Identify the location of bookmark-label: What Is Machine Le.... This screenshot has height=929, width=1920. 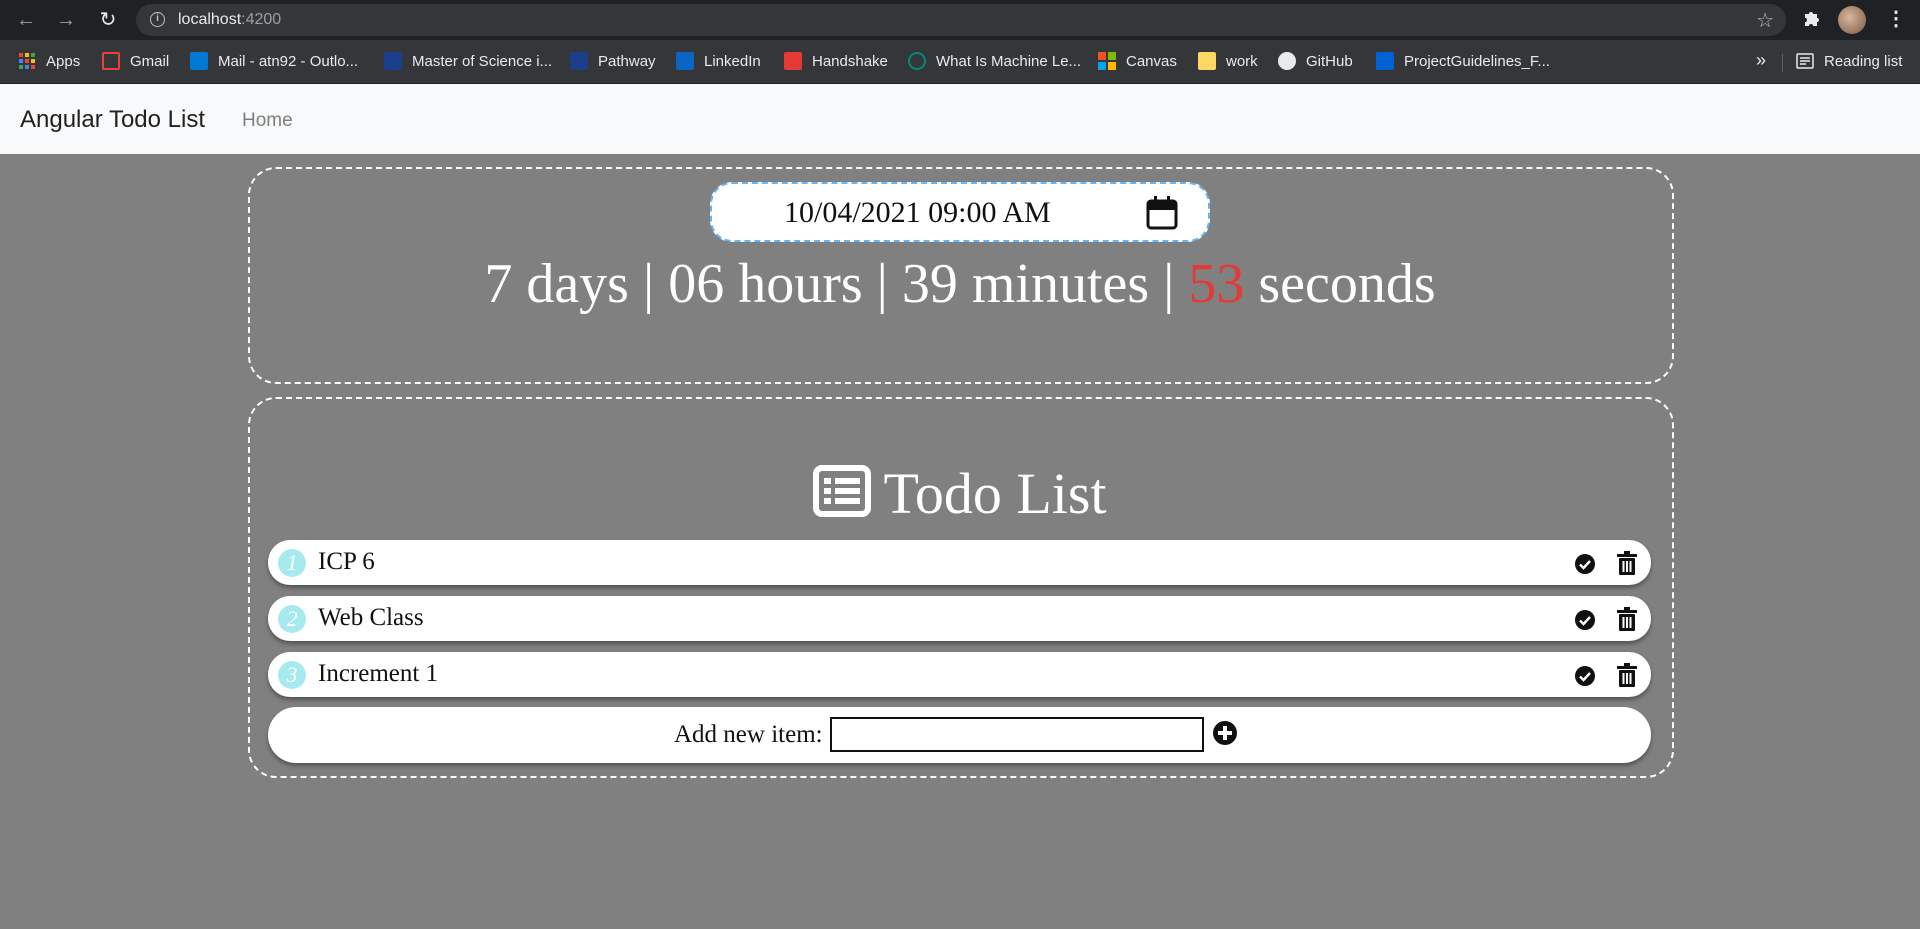
(1009, 61).